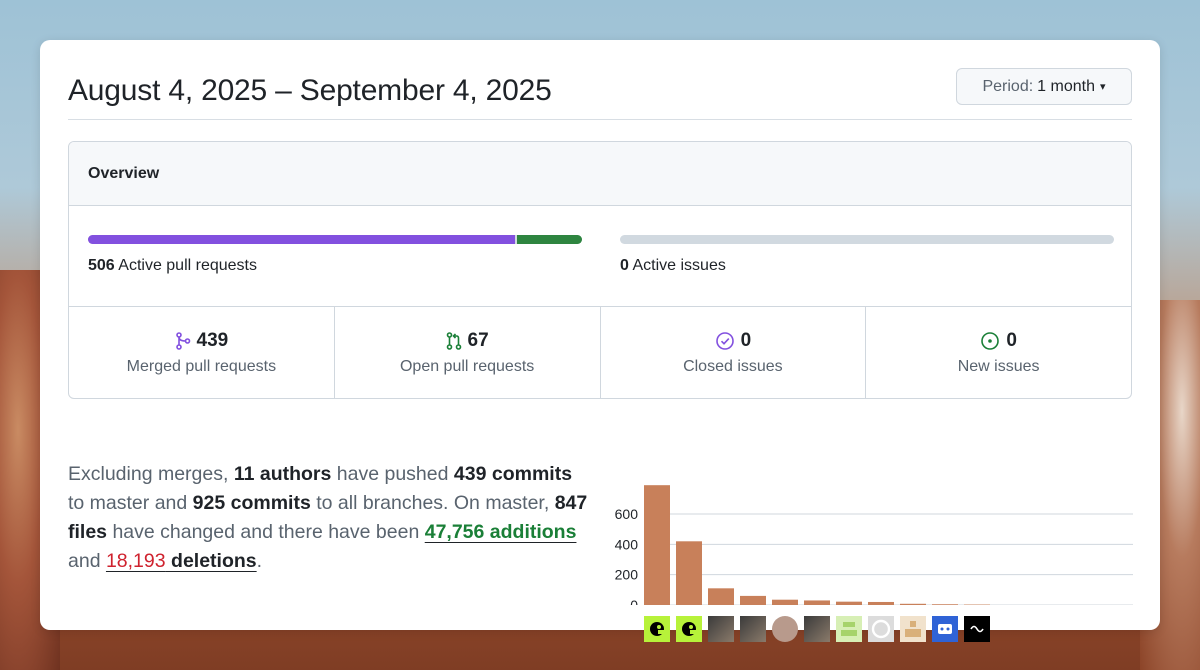 The image size is (1200, 670). Describe the element at coordinates (679, 265) in the screenshot. I see `active-issues-label: Active issues` at that location.